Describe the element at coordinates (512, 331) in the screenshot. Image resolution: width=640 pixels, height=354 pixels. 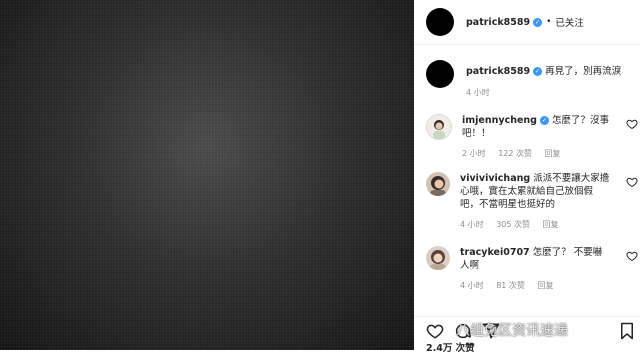
I see `watermark-text: 八组兔区资讯速递` at that location.